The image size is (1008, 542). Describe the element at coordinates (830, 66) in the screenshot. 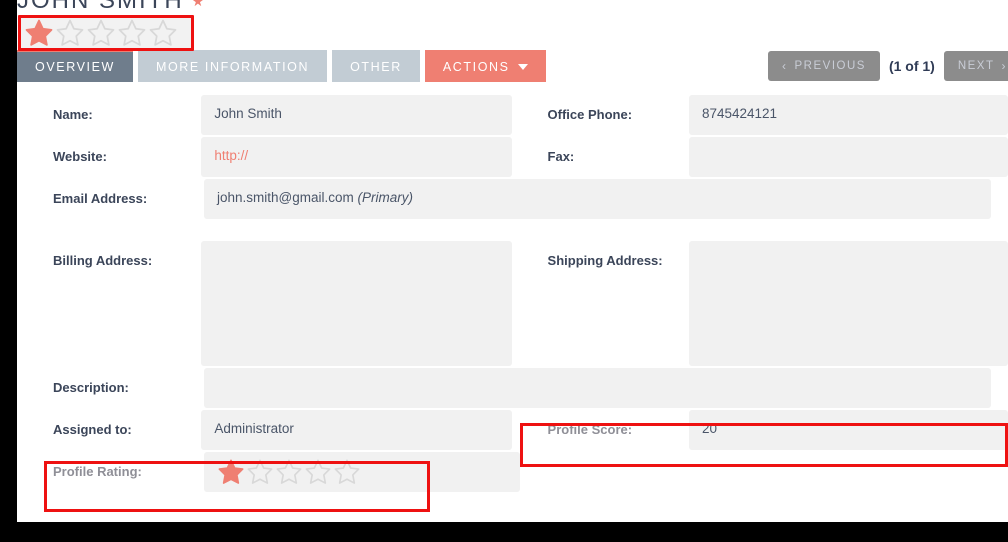

I see `previous-button-label: PREVIOUS` at that location.